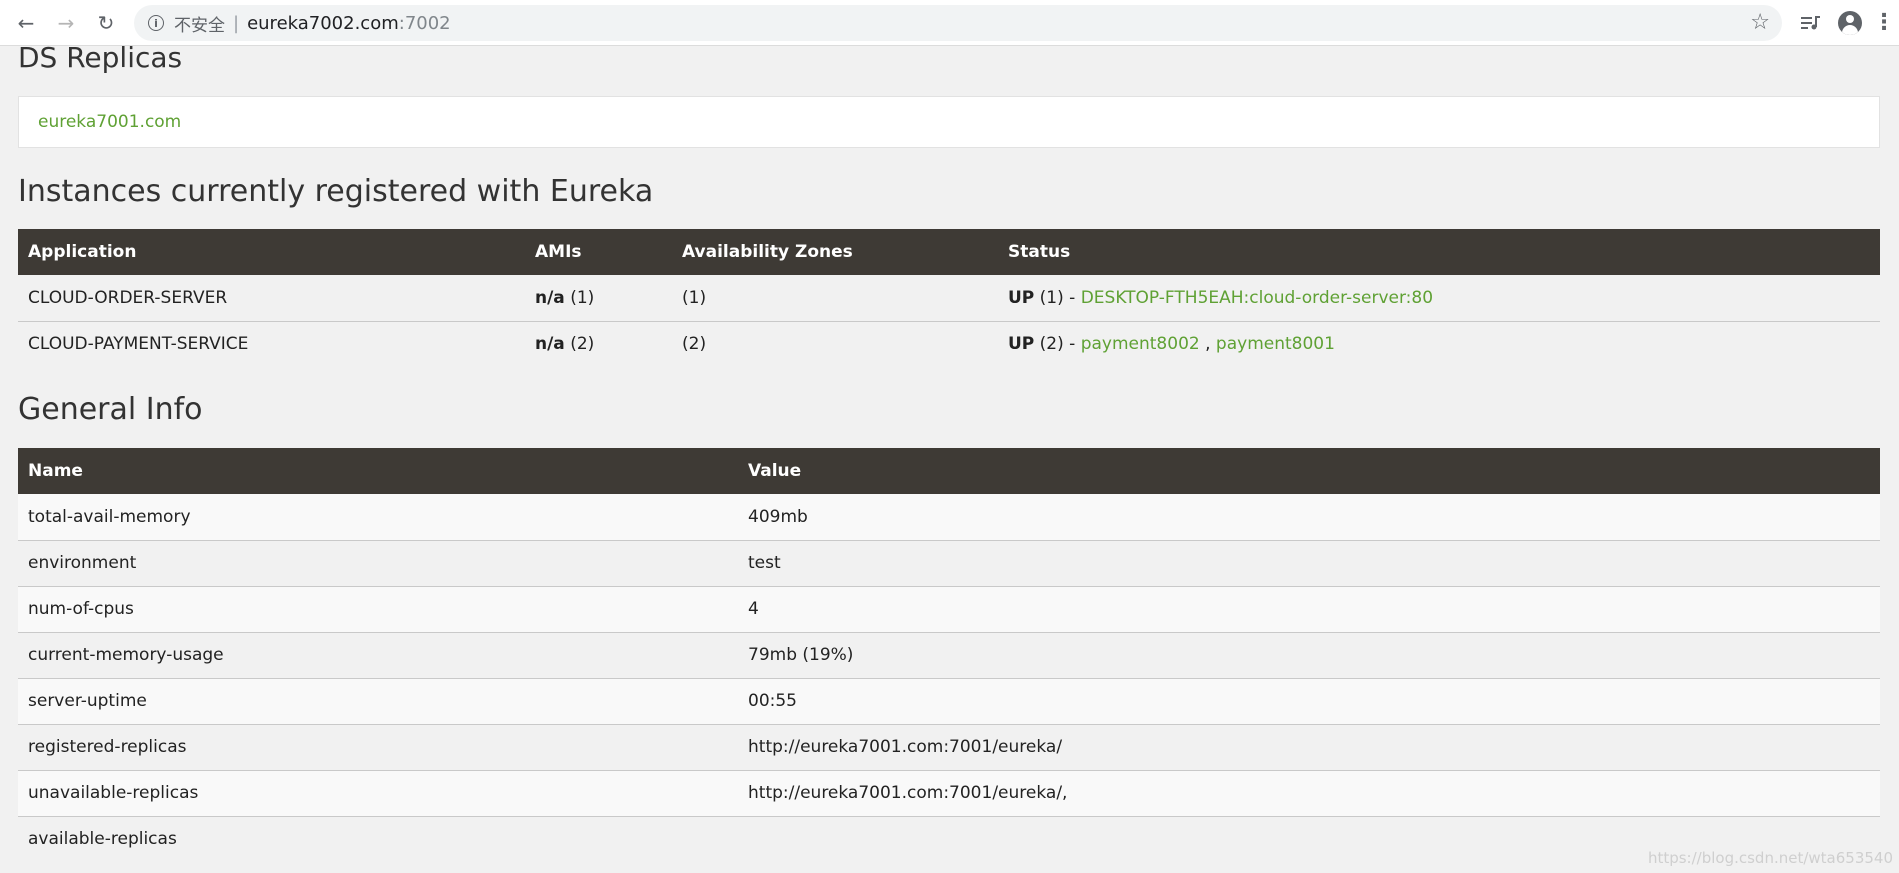 The height and width of the screenshot is (873, 1899). I want to click on table-header-row: Name Value, so click(949, 471).